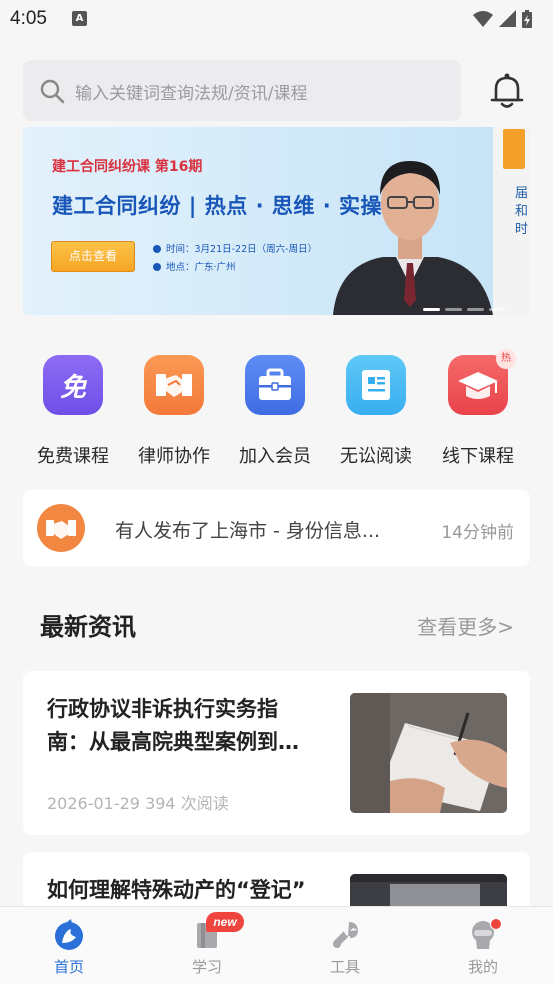 The height and width of the screenshot is (984, 553). What do you see at coordinates (514, 149) in the screenshot?
I see `next-slide-tag` at bounding box center [514, 149].